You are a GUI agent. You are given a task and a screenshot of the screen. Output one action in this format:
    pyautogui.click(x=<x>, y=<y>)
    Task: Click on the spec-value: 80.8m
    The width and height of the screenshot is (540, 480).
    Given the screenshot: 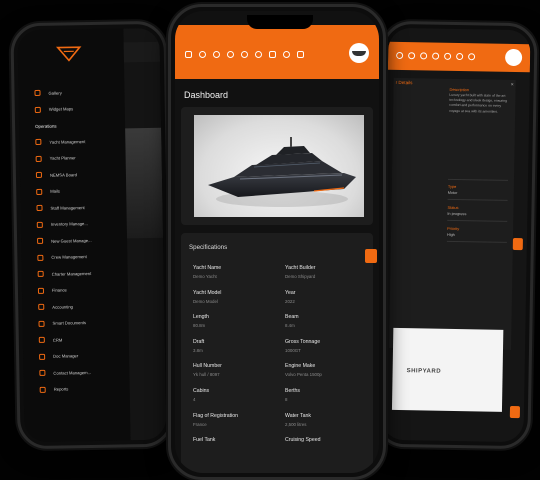 What is the action you would take?
    pyautogui.click(x=199, y=326)
    